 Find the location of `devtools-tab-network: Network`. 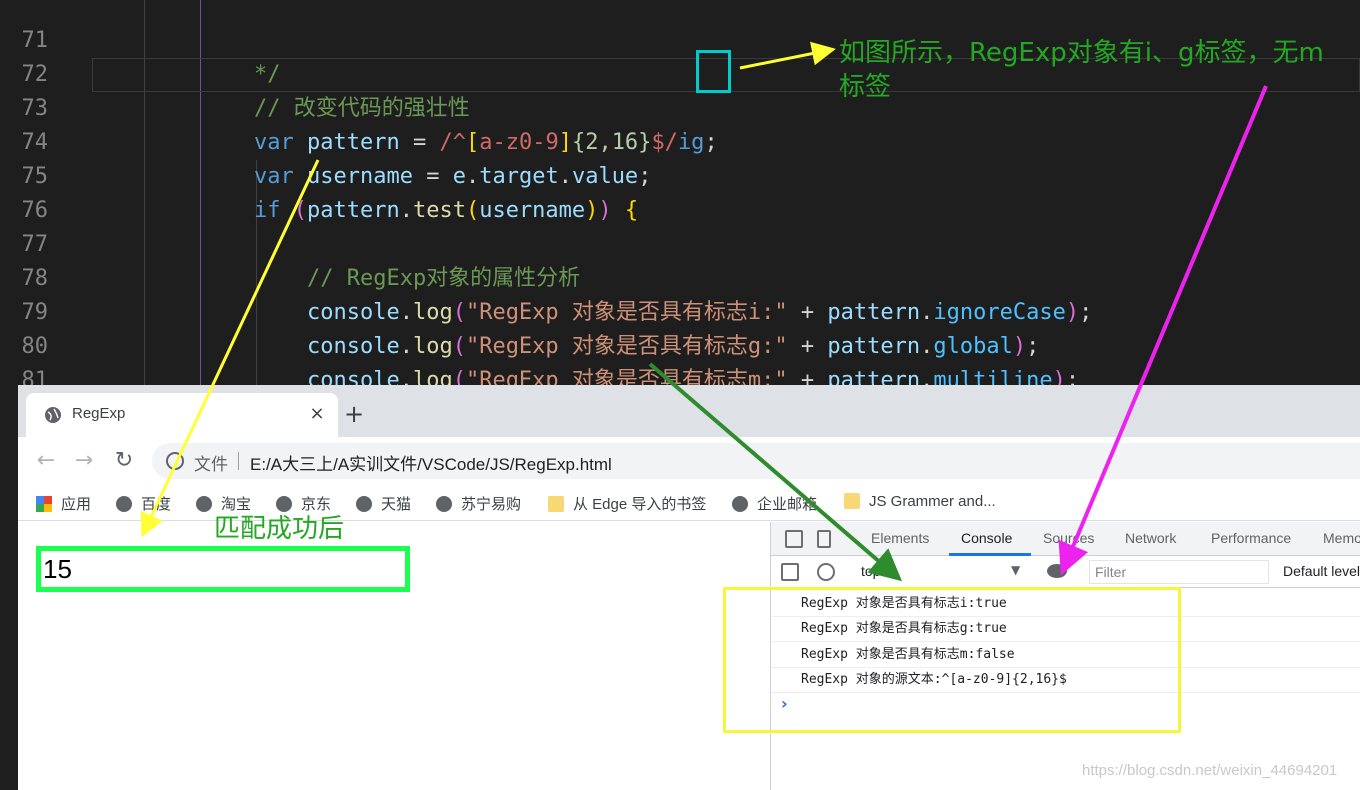

devtools-tab-network: Network is located at coordinates (1150, 538).